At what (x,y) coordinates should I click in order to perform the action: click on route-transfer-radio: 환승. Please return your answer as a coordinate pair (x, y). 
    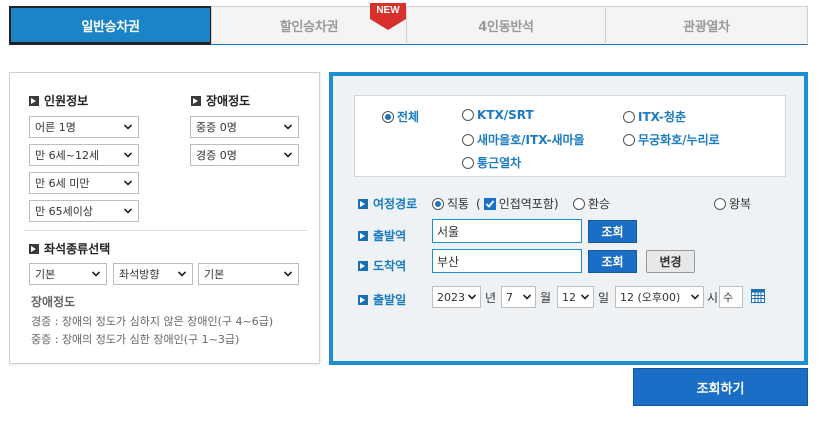
    Looking at the image, I should click on (591, 203).